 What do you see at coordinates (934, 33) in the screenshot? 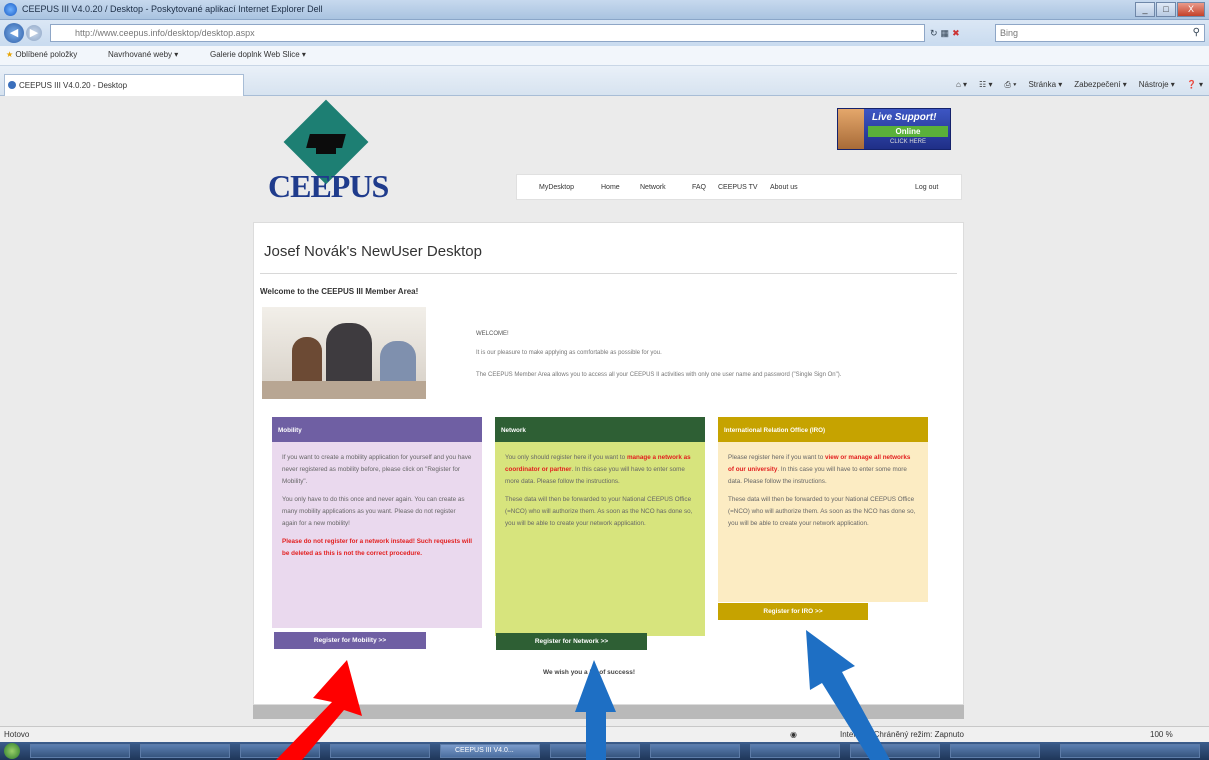
I see `refresh-icon: ↻` at bounding box center [934, 33].